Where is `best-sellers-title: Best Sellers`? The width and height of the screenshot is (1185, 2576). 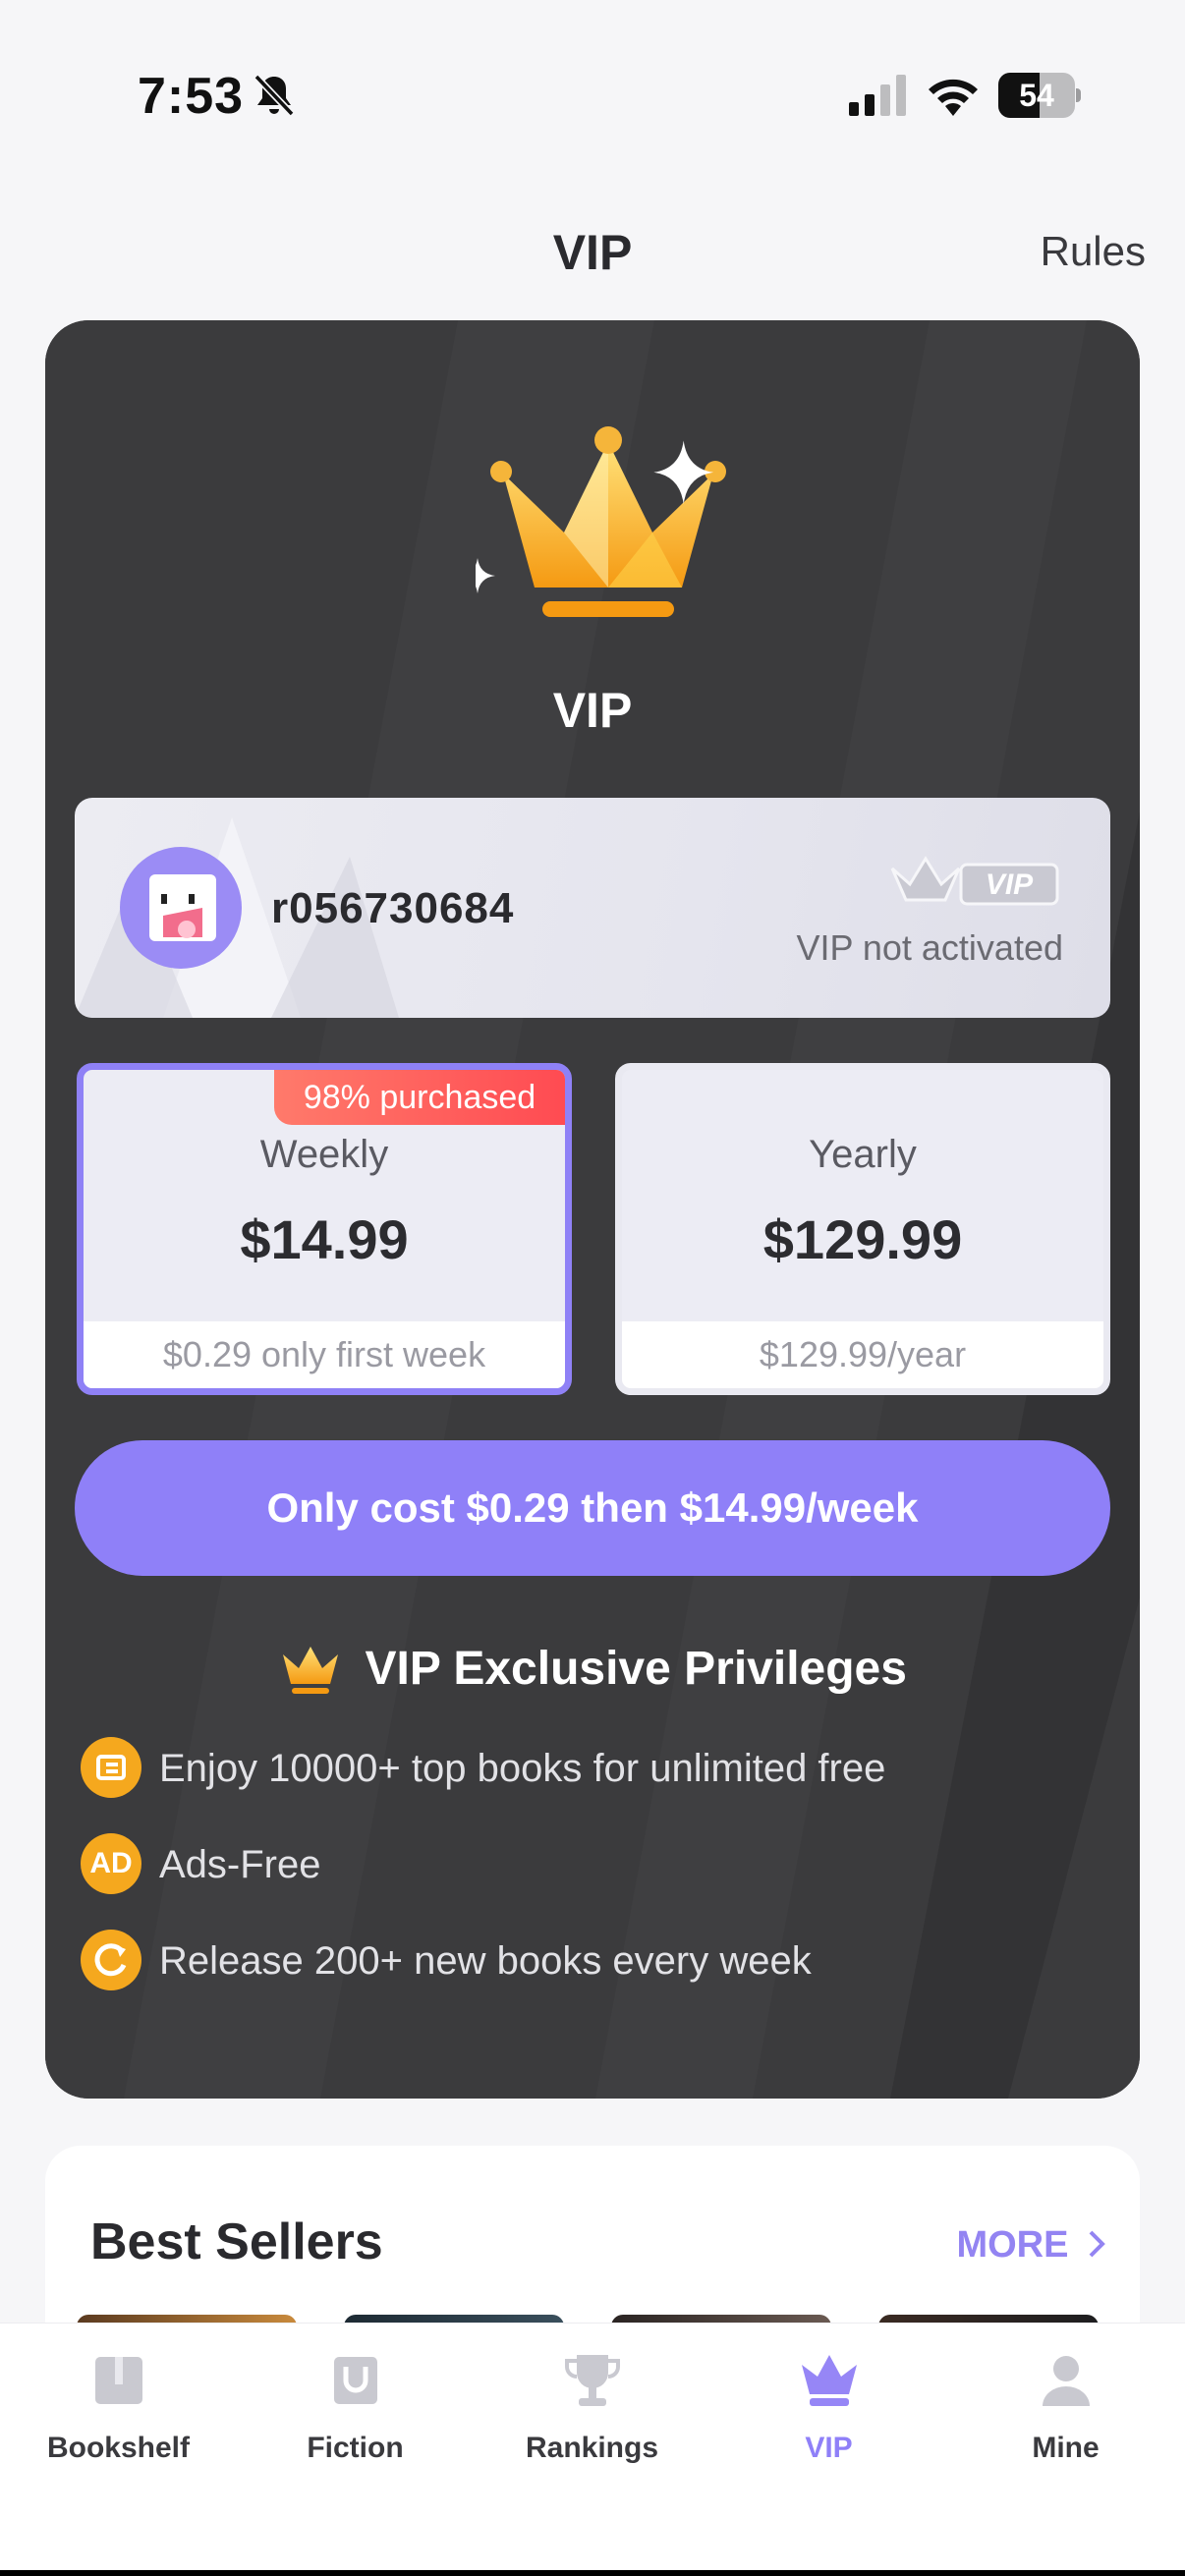 best-sellers-title: Best Sellers is located at coordinates (237, 2241).